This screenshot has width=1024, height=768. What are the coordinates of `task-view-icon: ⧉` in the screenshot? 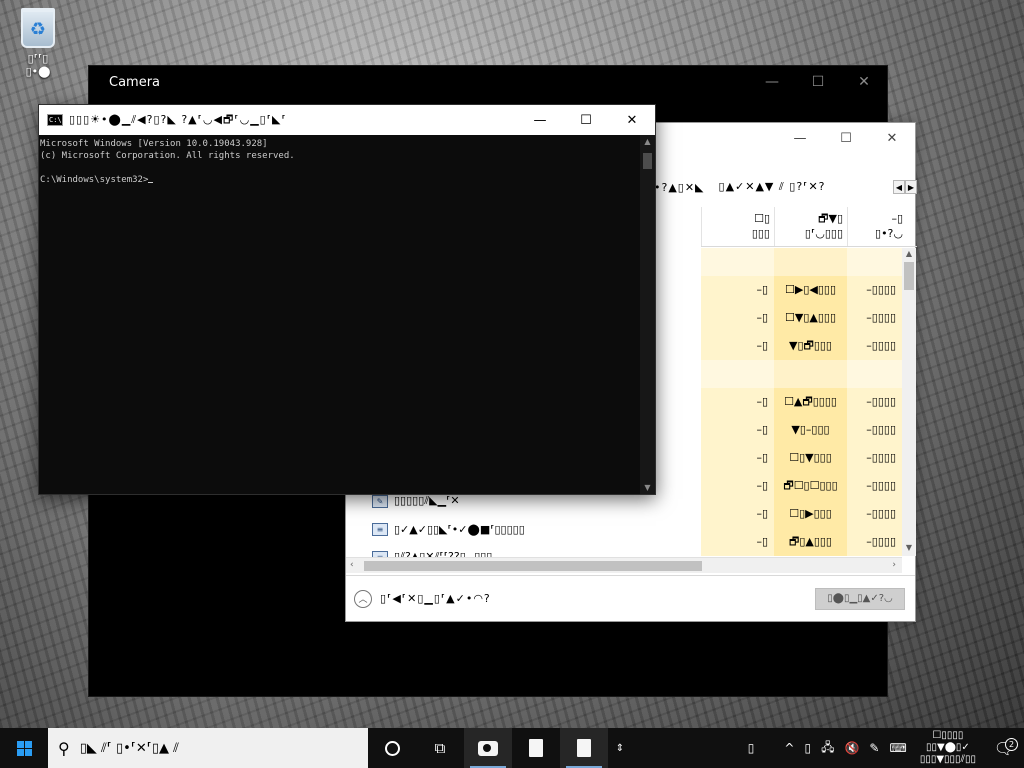 It's located at (440, 748).